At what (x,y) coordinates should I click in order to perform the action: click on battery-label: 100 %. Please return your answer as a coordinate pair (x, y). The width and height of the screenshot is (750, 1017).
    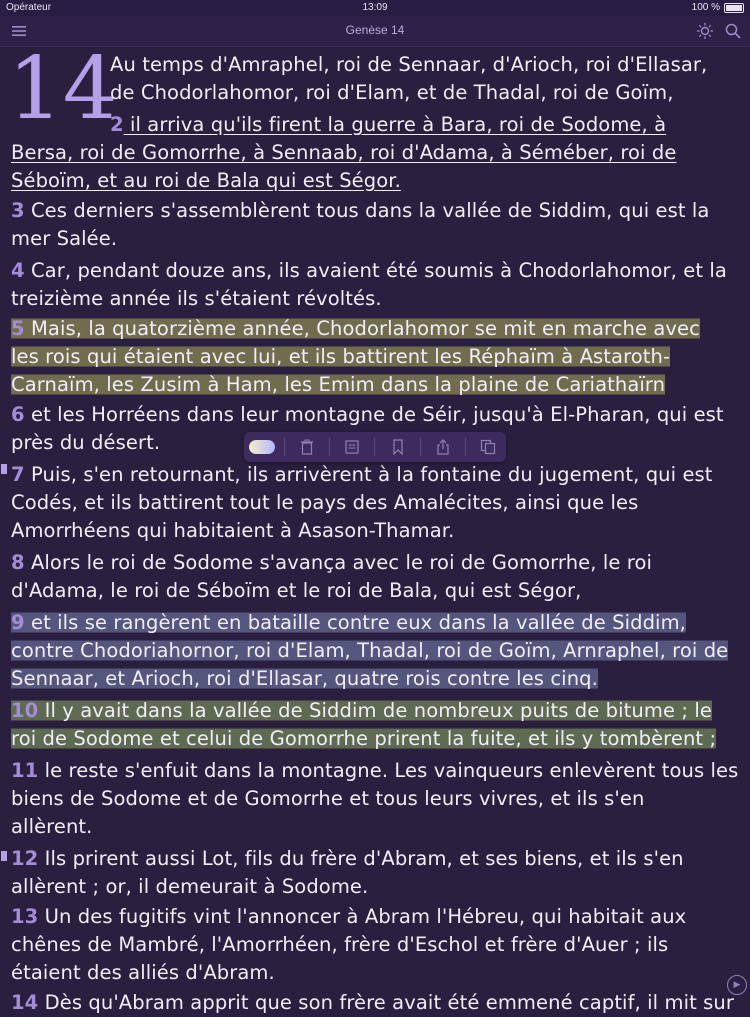
    Looking at the image, I should click on (705, 7).